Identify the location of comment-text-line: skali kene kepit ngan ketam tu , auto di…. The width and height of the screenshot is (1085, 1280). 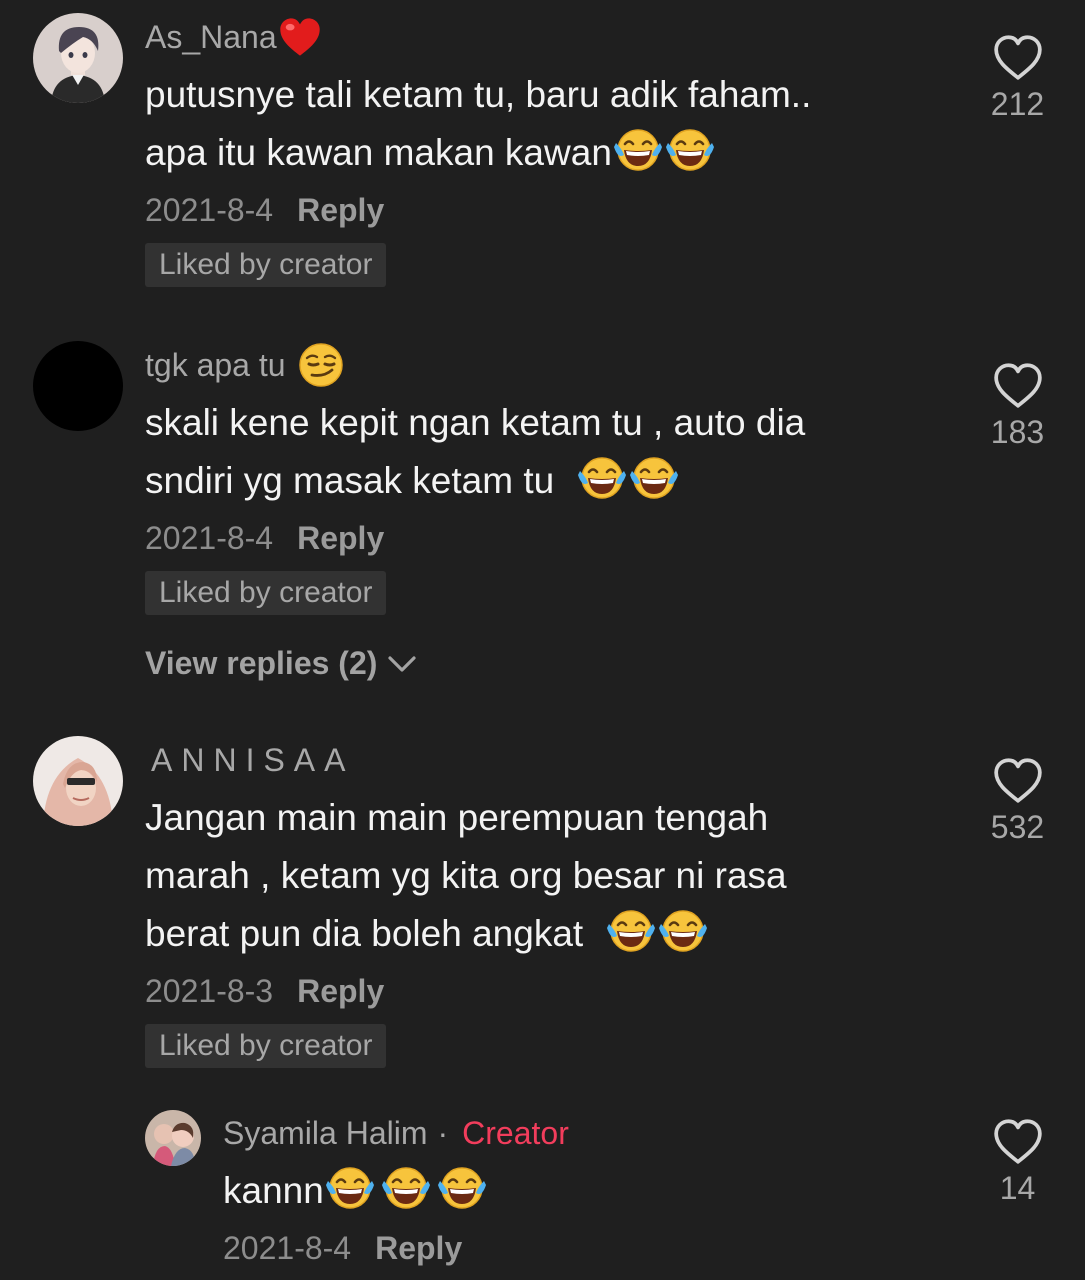
(475, 422).